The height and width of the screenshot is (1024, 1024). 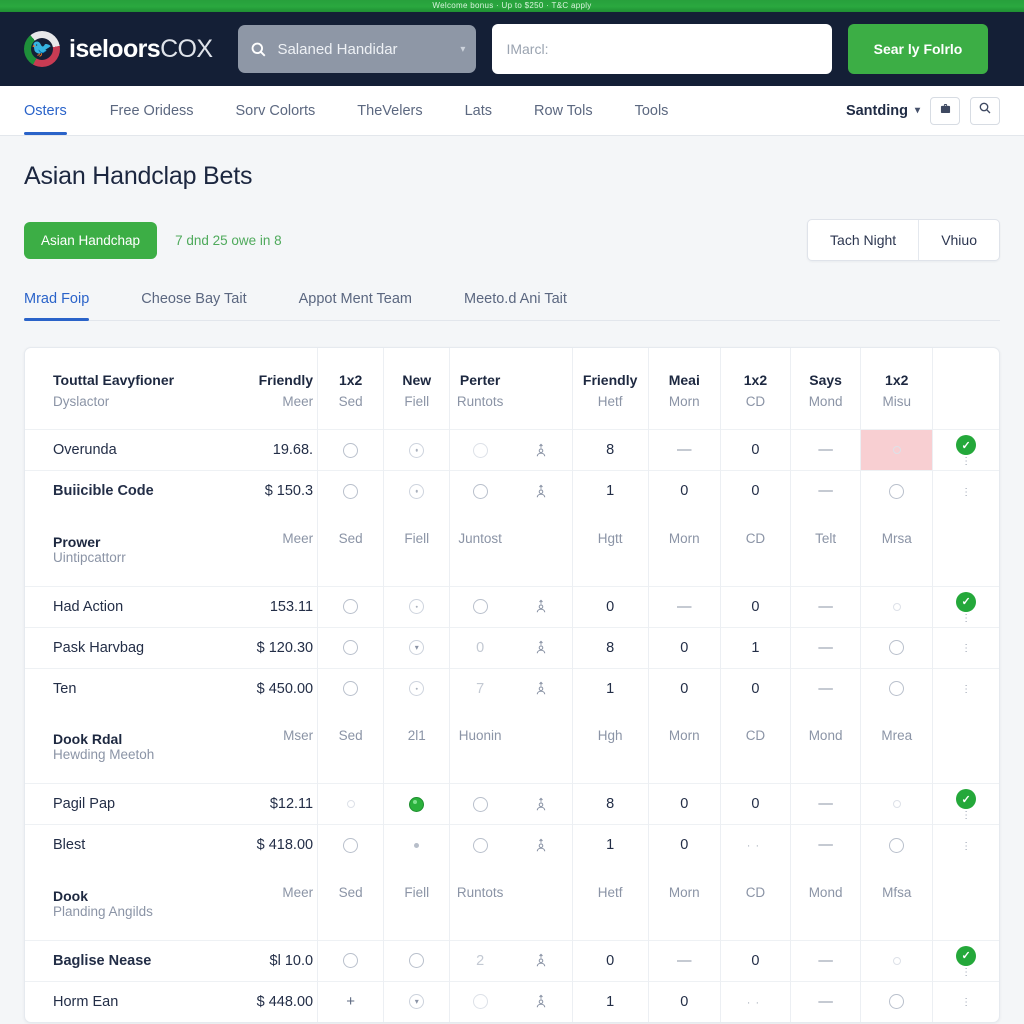 What do you see at coordinates (56, 110) in the screenshot?
I see `nav-item-osters: Osters` at bounding box center [56, 110].